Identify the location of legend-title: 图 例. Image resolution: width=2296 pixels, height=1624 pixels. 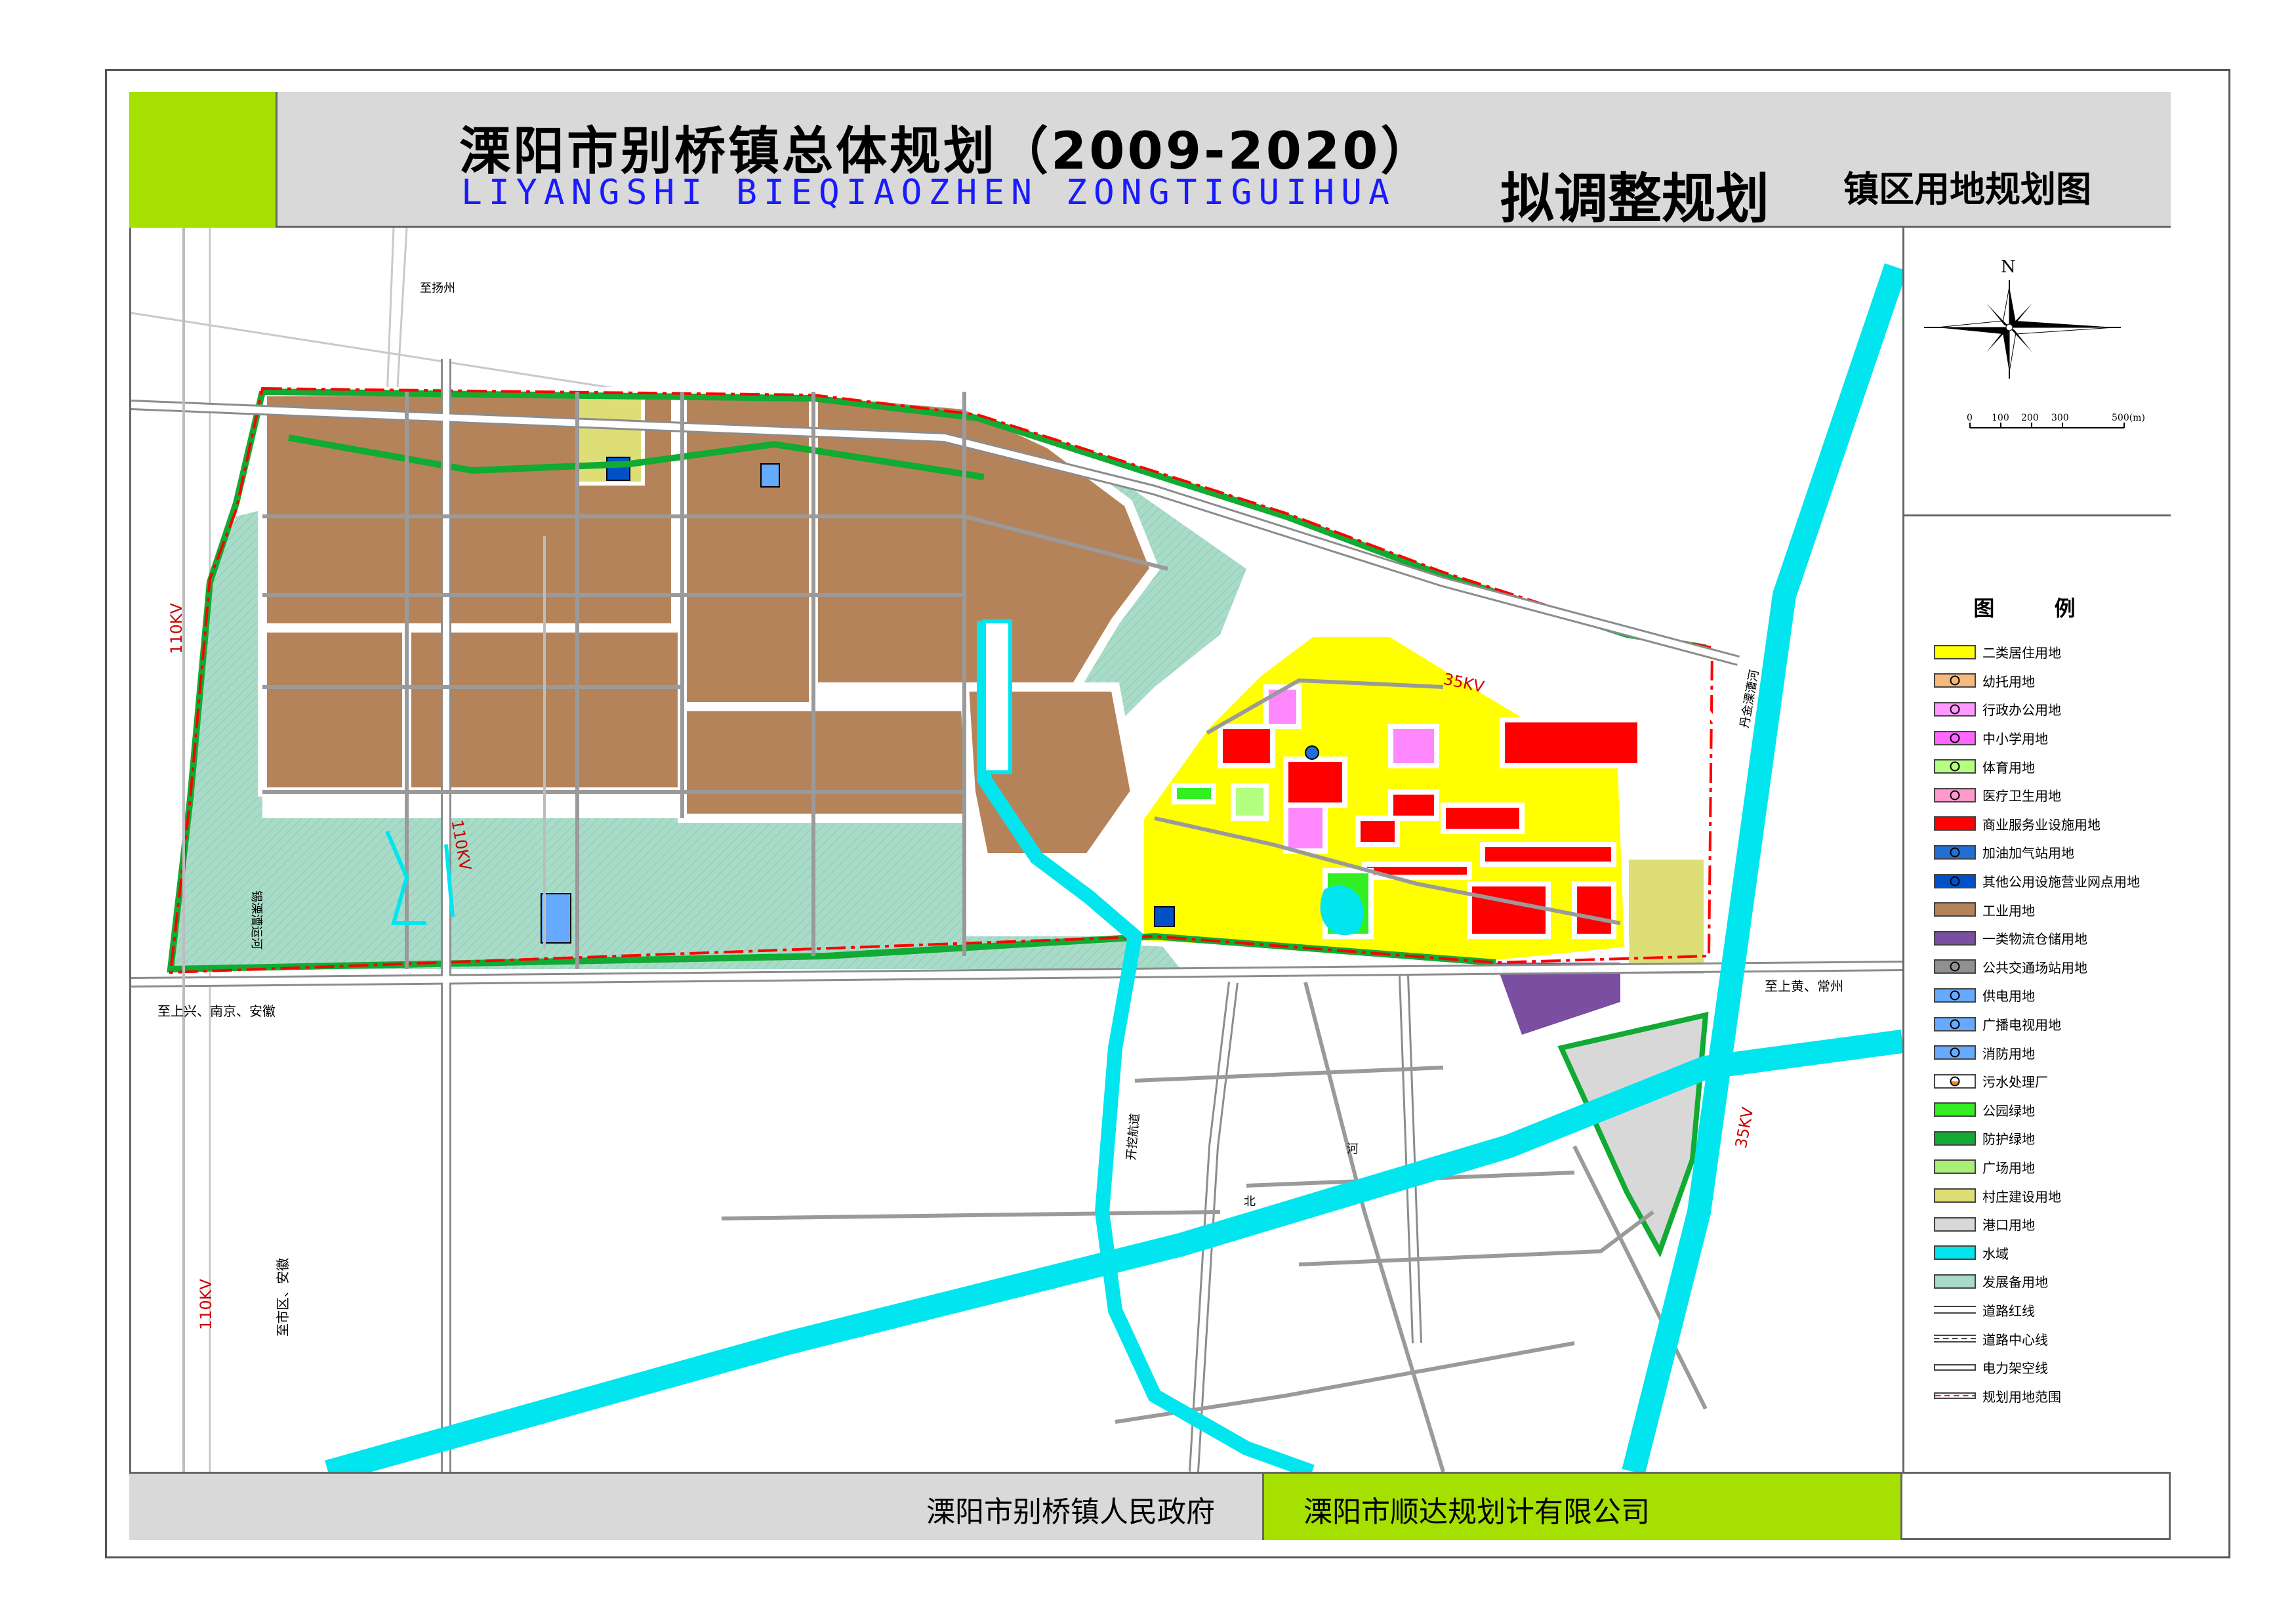
(2037, 609).